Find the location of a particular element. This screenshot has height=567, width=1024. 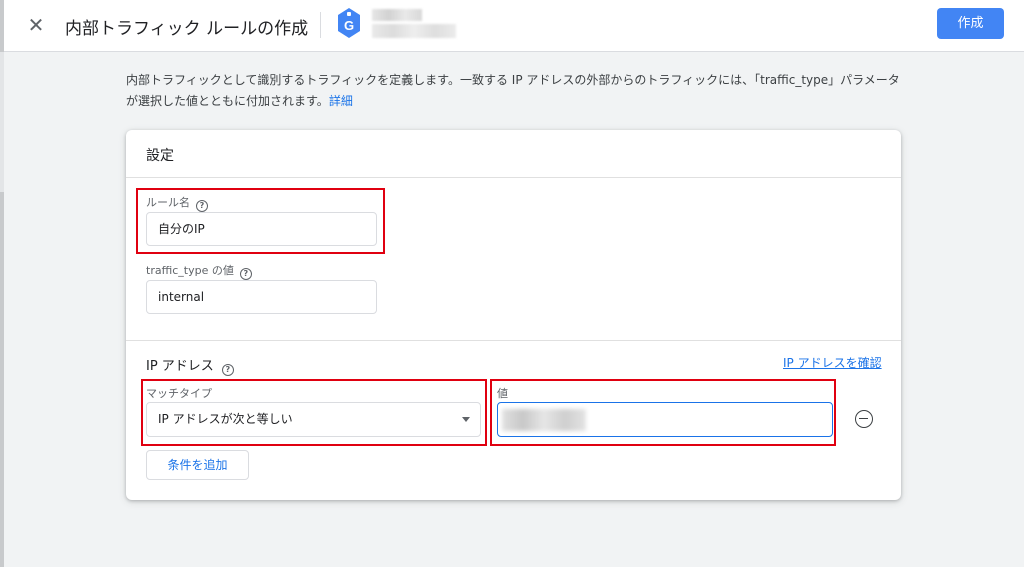

google-tag-icon: G is located at coordinates (349, 23).